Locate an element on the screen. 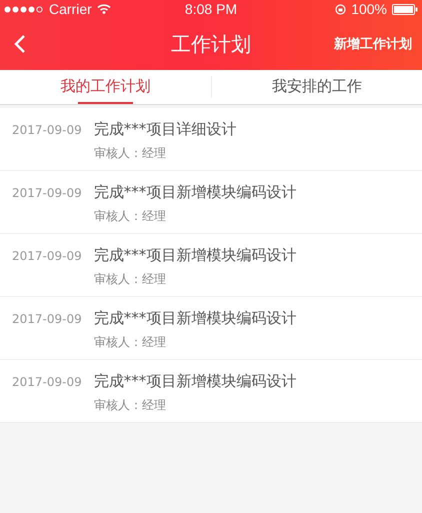  plan-title: 完成***项目详细设计 is located at coordinates (165, 129).